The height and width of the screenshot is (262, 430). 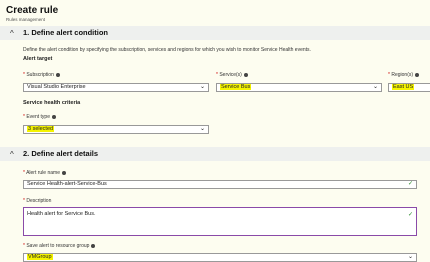 What do you see at coordinates (52, 103) in the screenshot?
I see `service-health-criteria-label: Service health criteria` at bounding box center [52, 103].